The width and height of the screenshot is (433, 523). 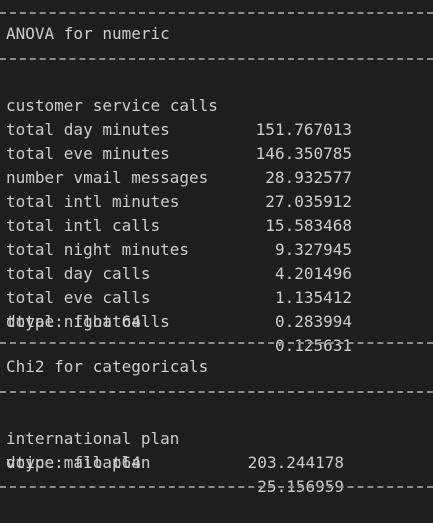 What do you see at coordinates (73, 462) in the screenshot?
I see `chi-dtype: dtype: float64` at bounding box center [73, 462].